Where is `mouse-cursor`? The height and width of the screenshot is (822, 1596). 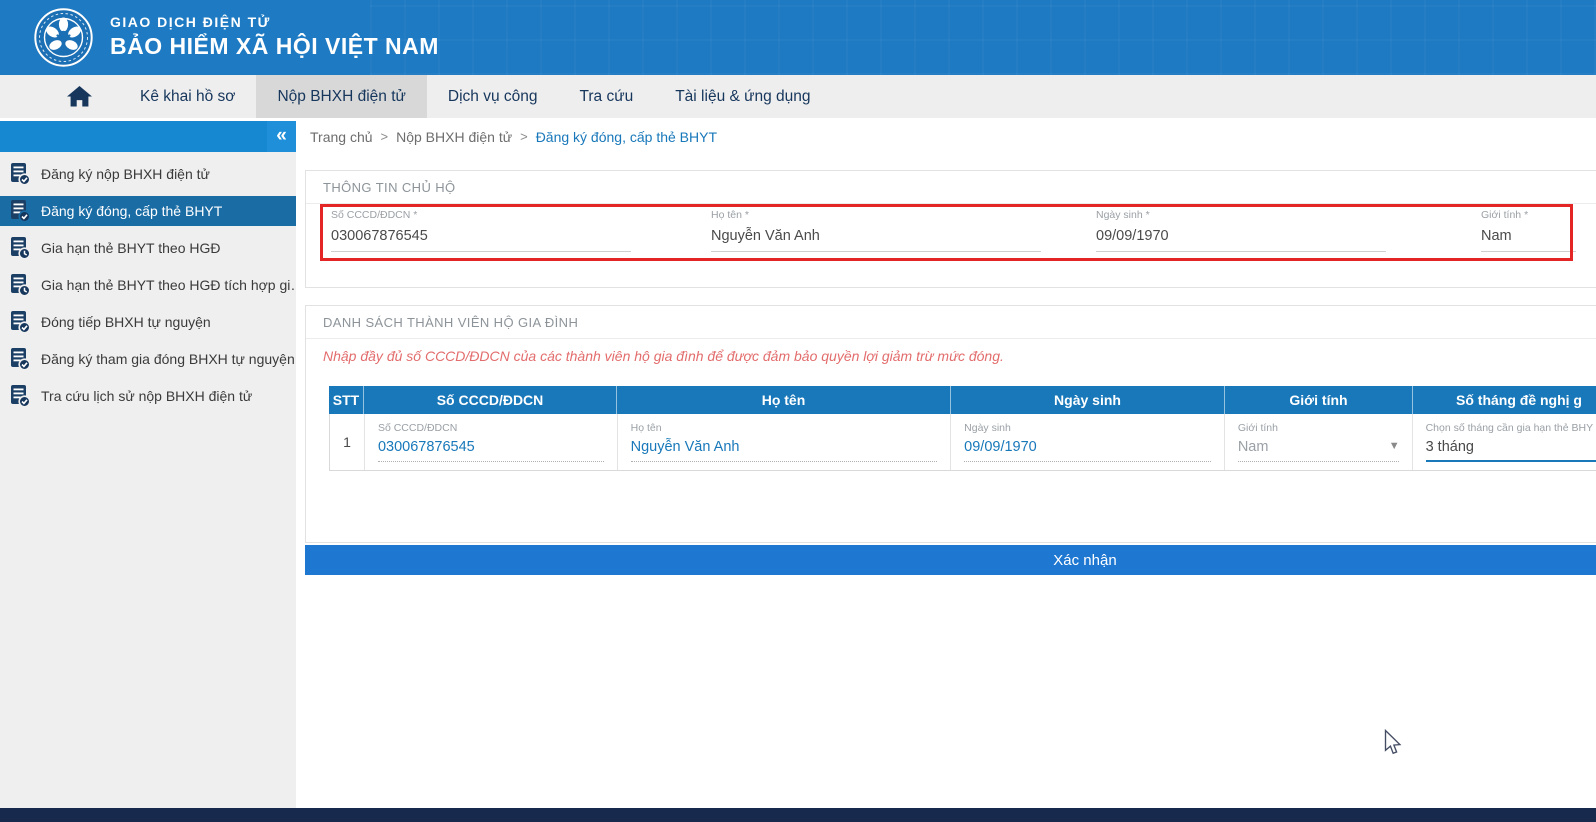
mouse-cursor is located at coordinates (1393, 742).